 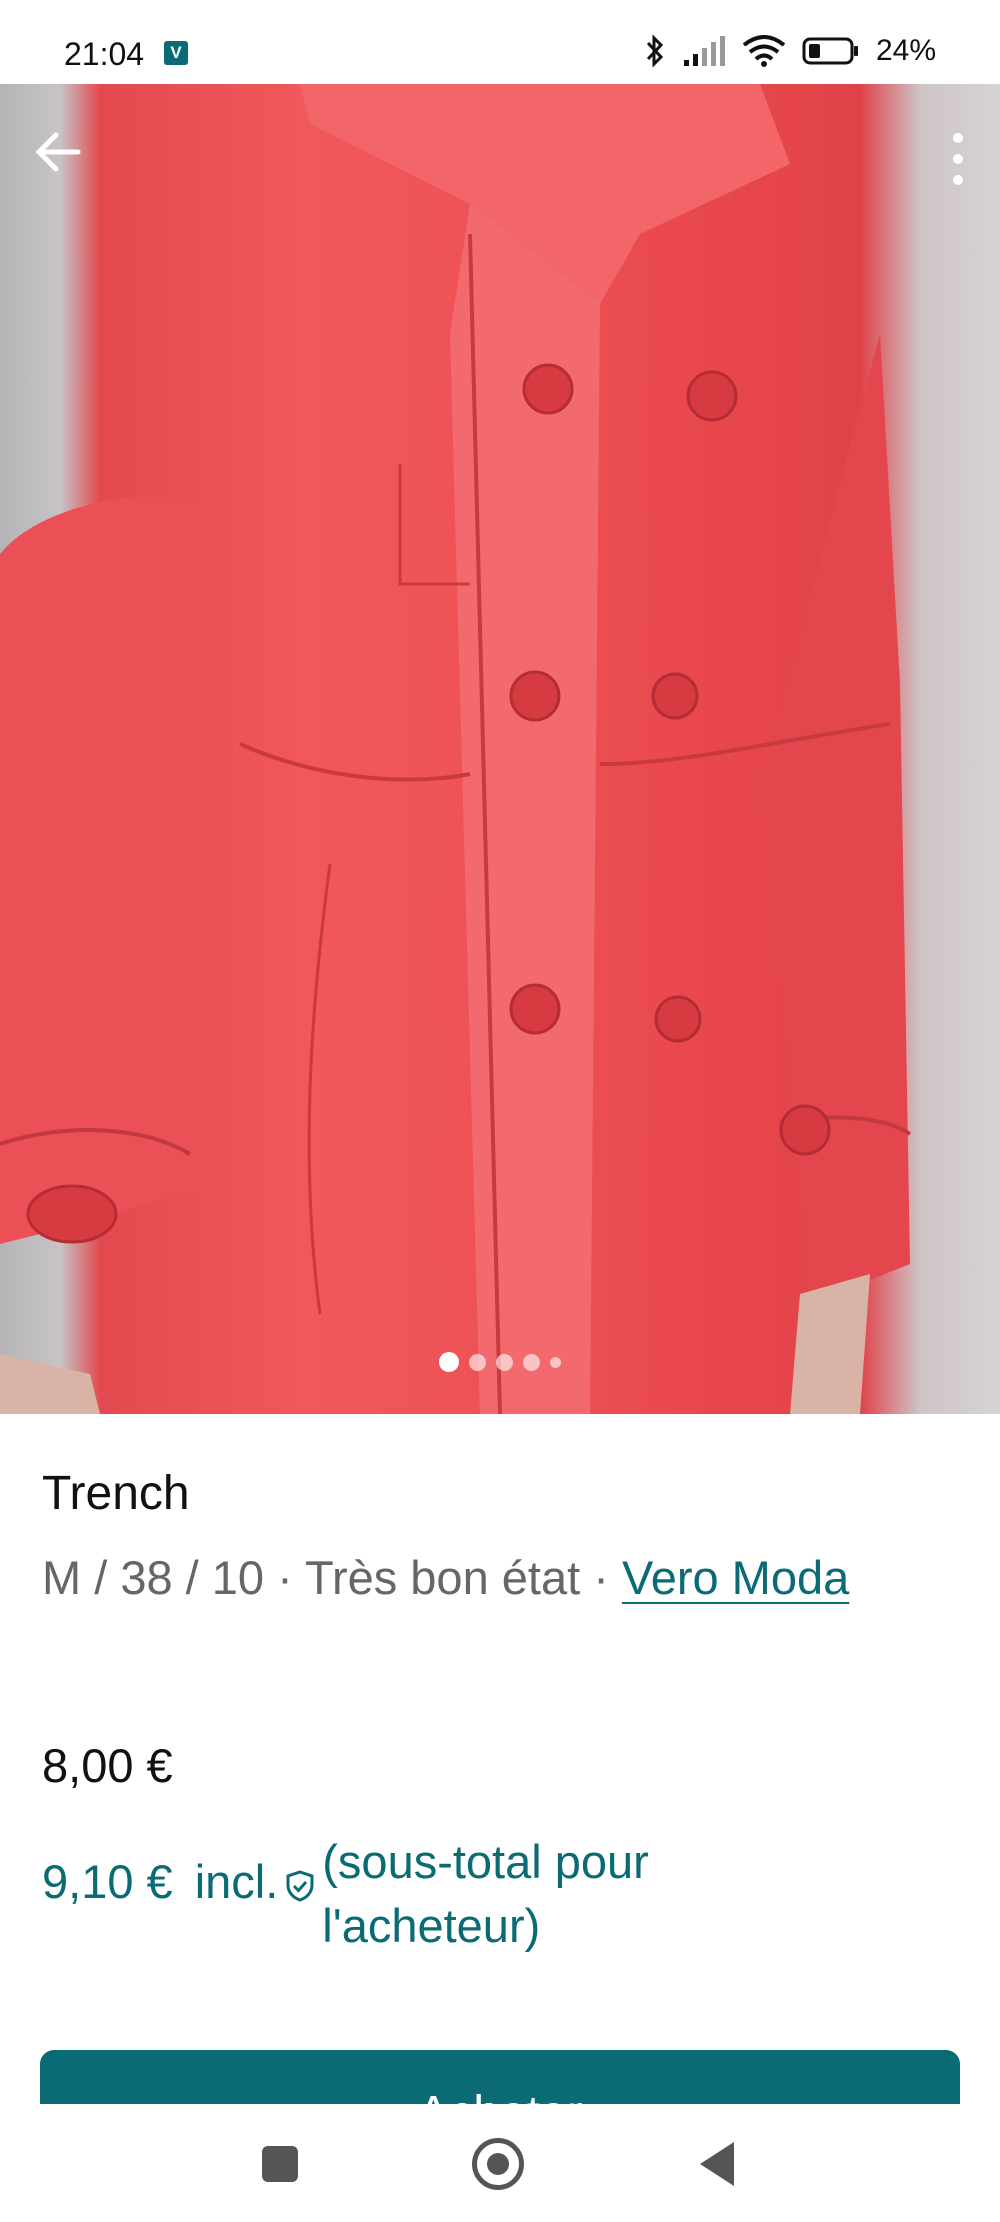 I want to click on wifi-icon, so click(x=764, y=51).